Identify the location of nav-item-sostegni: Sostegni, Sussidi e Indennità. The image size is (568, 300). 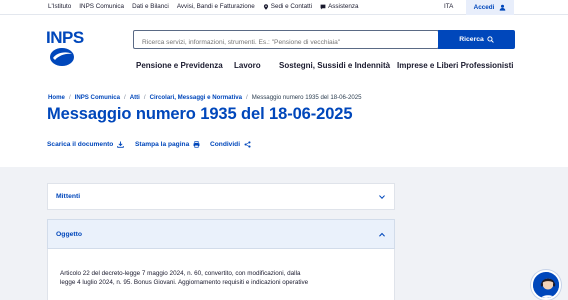
(334, 65).